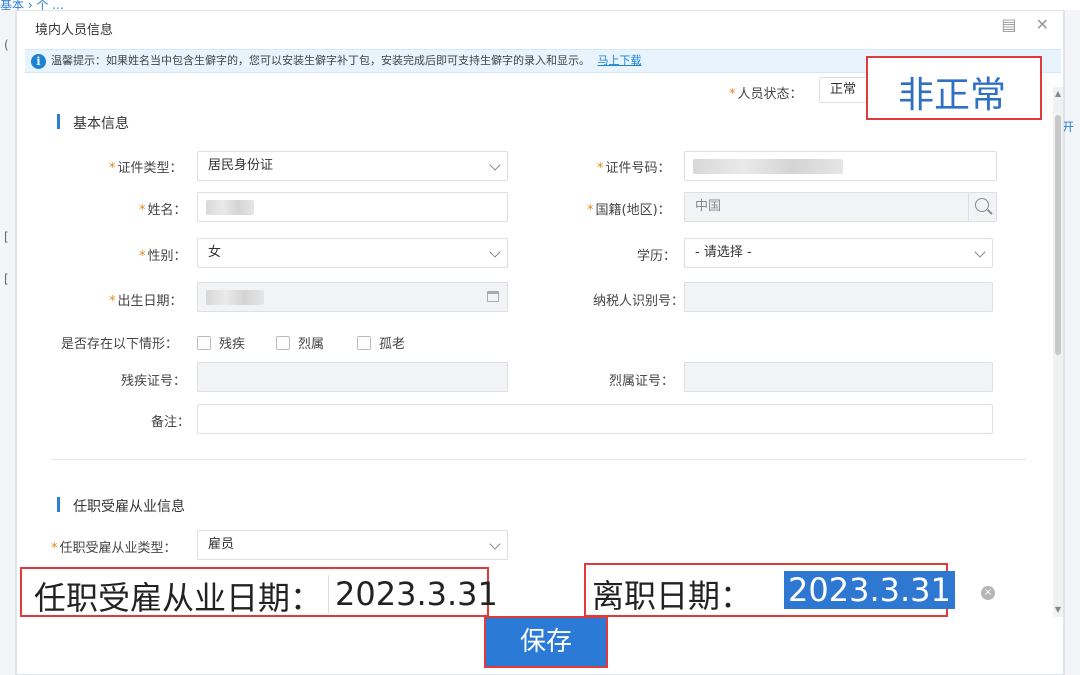 This screenshot has height=675, width=1080. I want to click on status-callout: 非正常, so click(954, 88).